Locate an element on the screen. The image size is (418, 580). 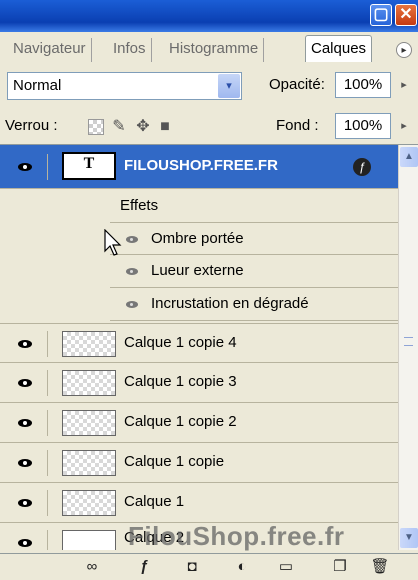
layer-row-text: T FILOUSHOP.FREE.FR ƒ is located at coordinates (199, 167).